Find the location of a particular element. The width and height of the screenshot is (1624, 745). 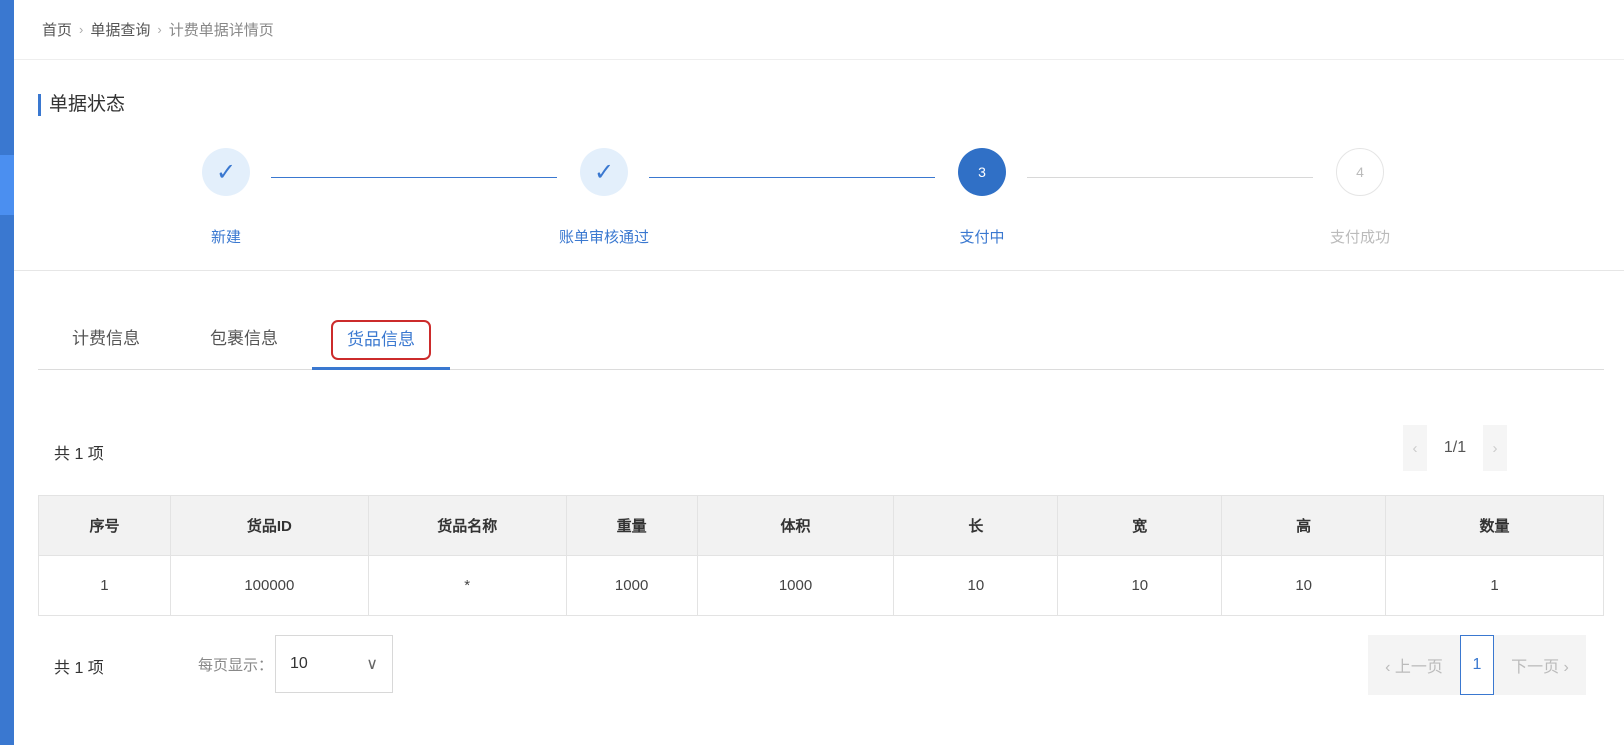

cell-width: 10 is located at coordinates (1140, 585).